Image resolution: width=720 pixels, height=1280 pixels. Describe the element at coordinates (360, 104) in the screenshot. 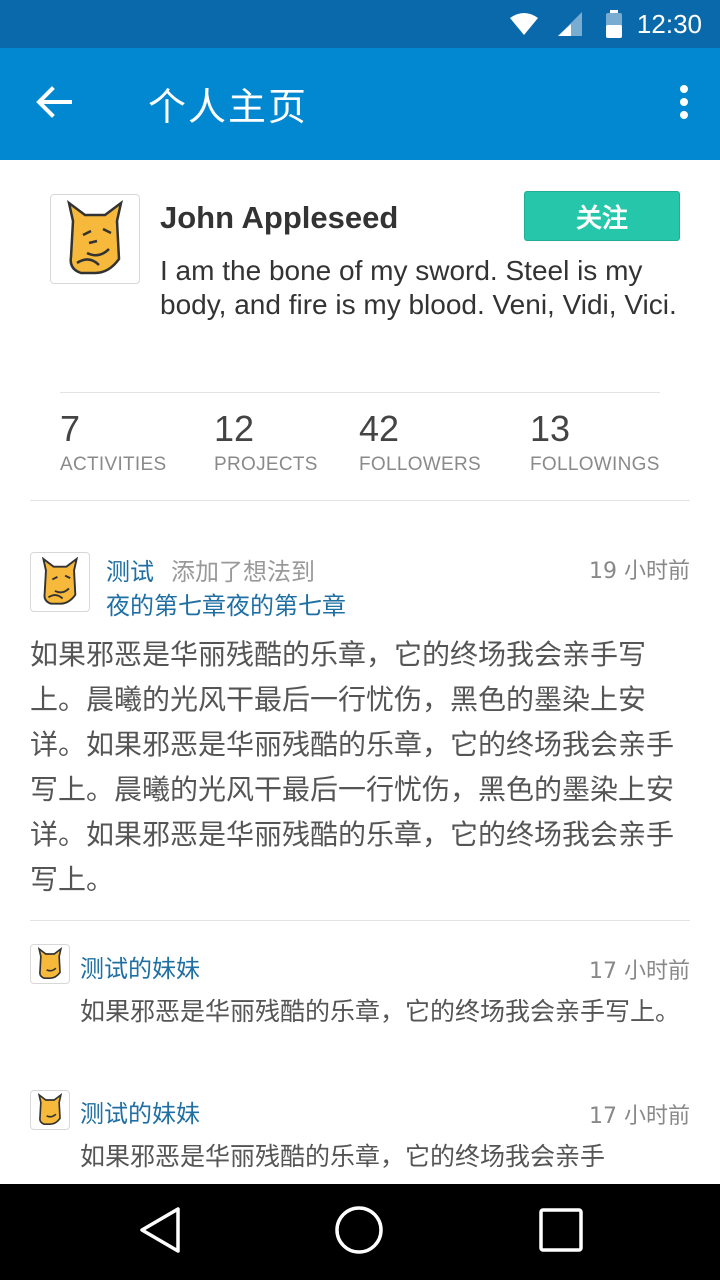

I see `app-bar: 个人主页` at that location.